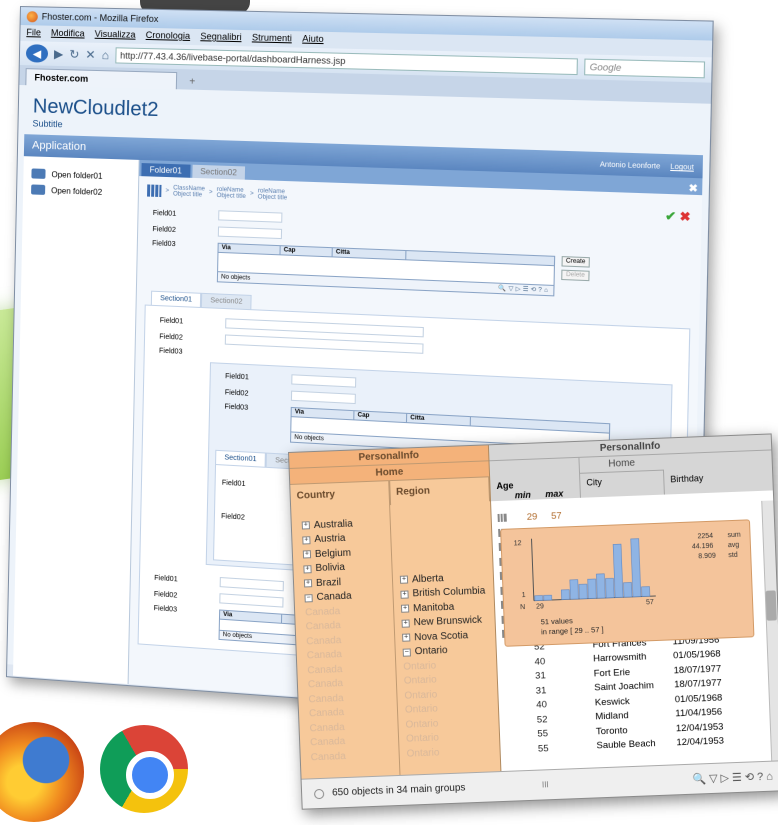  What do you see at coordinates (192, 82) in the screenshot?
I see `new-tab-button: +` at bounding box center [192, 82].